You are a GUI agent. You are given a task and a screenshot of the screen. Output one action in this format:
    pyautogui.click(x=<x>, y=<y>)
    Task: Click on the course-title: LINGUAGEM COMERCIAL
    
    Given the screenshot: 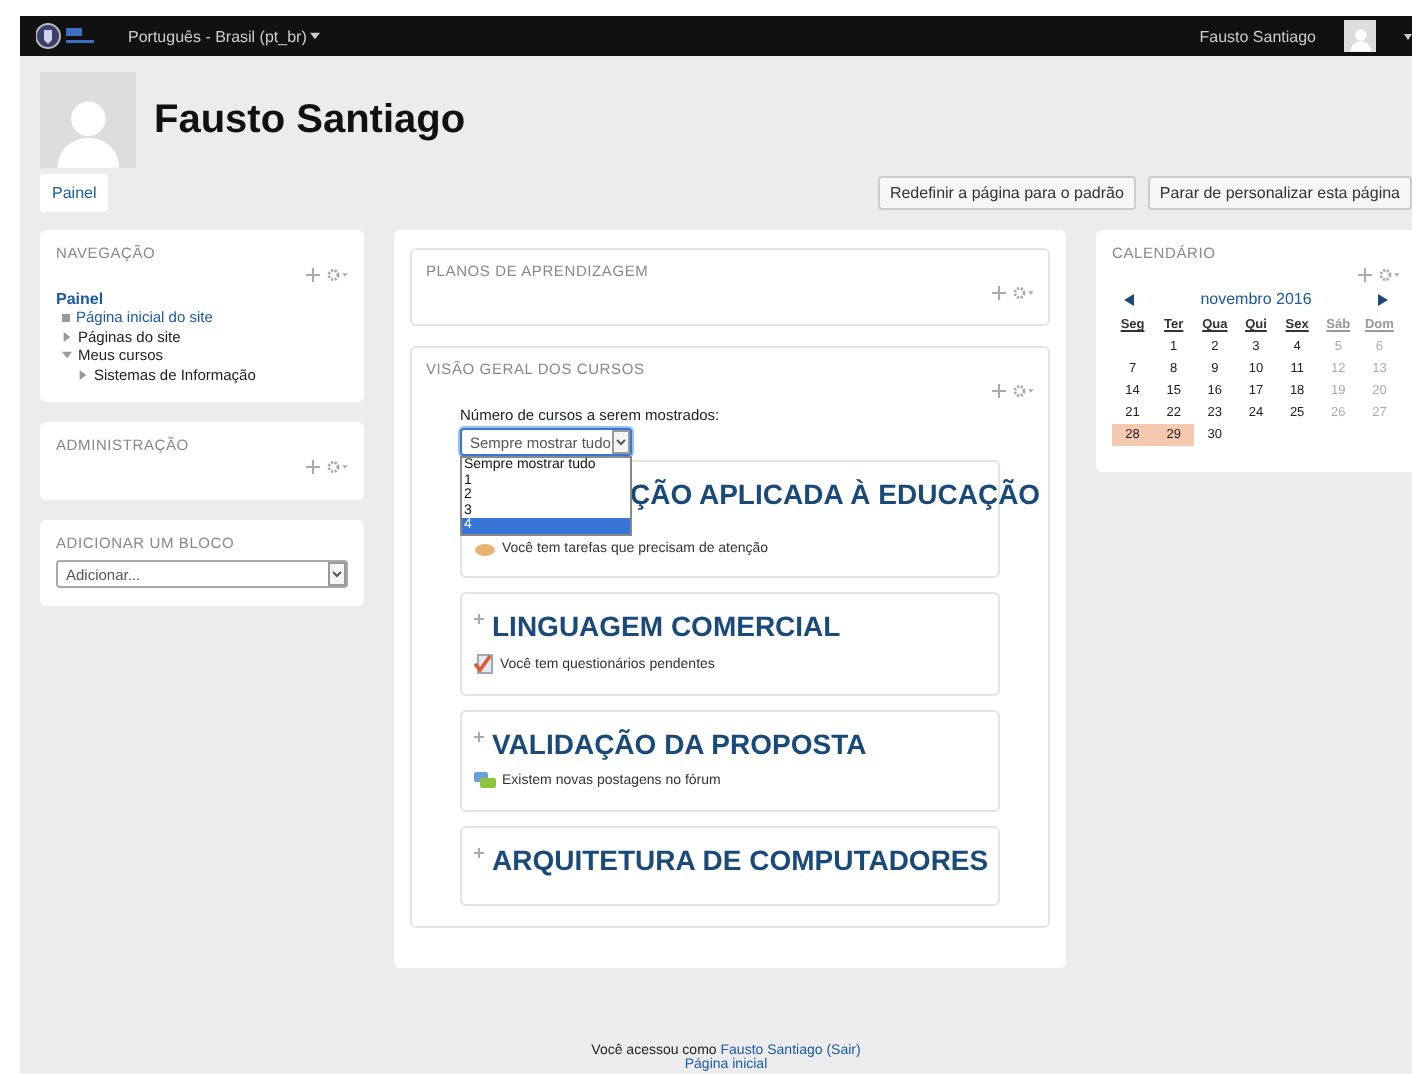 What is the action you would take?
    pyautogui.click(x=666, y=626)
    